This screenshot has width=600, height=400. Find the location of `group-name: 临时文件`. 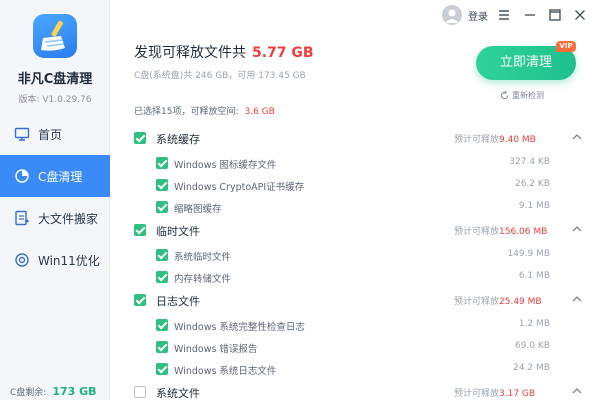

group-name: 临时文件 is located at coordinates (178, 231).